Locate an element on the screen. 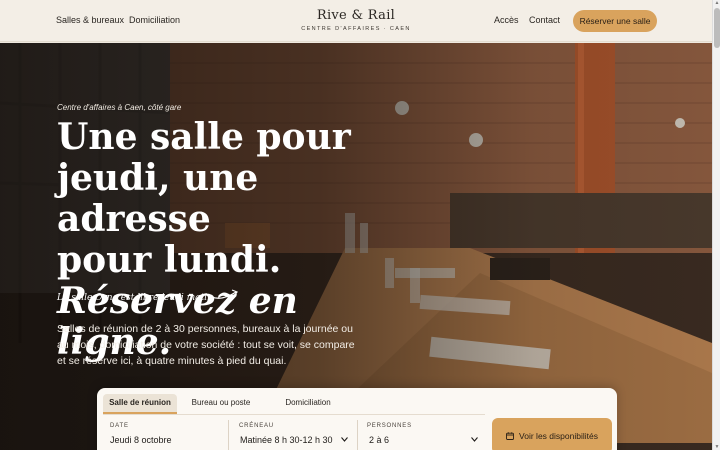 Image resolution: width=720 pixels, height=450 pixels. headline-line-3: pour lundi. is located at coordinates (169, 260).